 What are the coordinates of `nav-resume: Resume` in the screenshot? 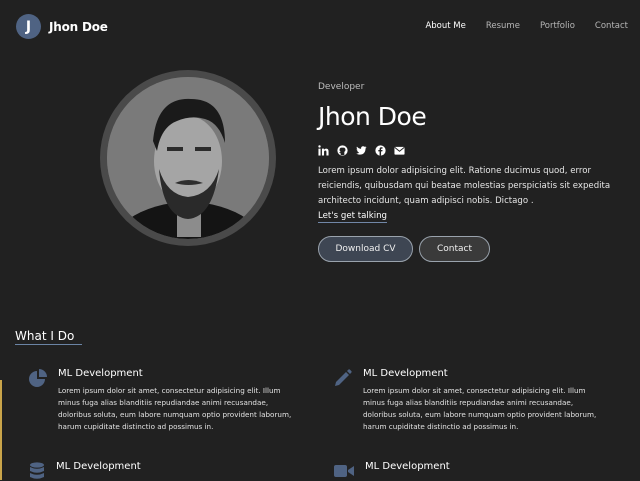 It's located at (503, 26).